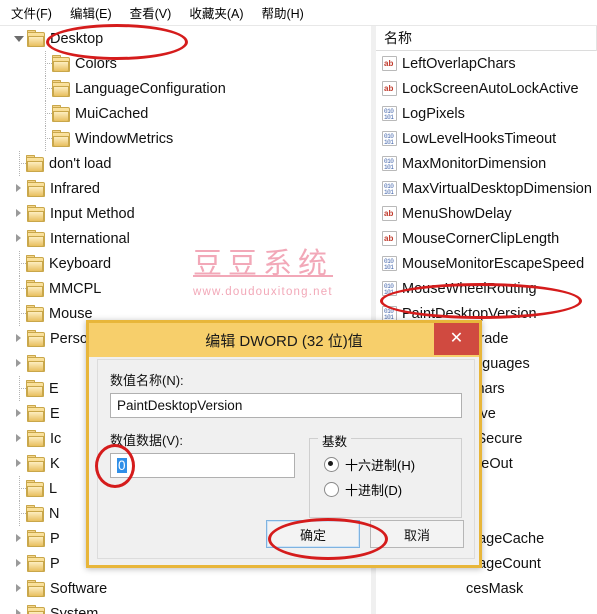 The image size is (597, 614). What do you see at coordinates (216, 12) in the screenshot?
I see `menu-favorites: 收藏夹(A)` at bounding box center [216, 12].